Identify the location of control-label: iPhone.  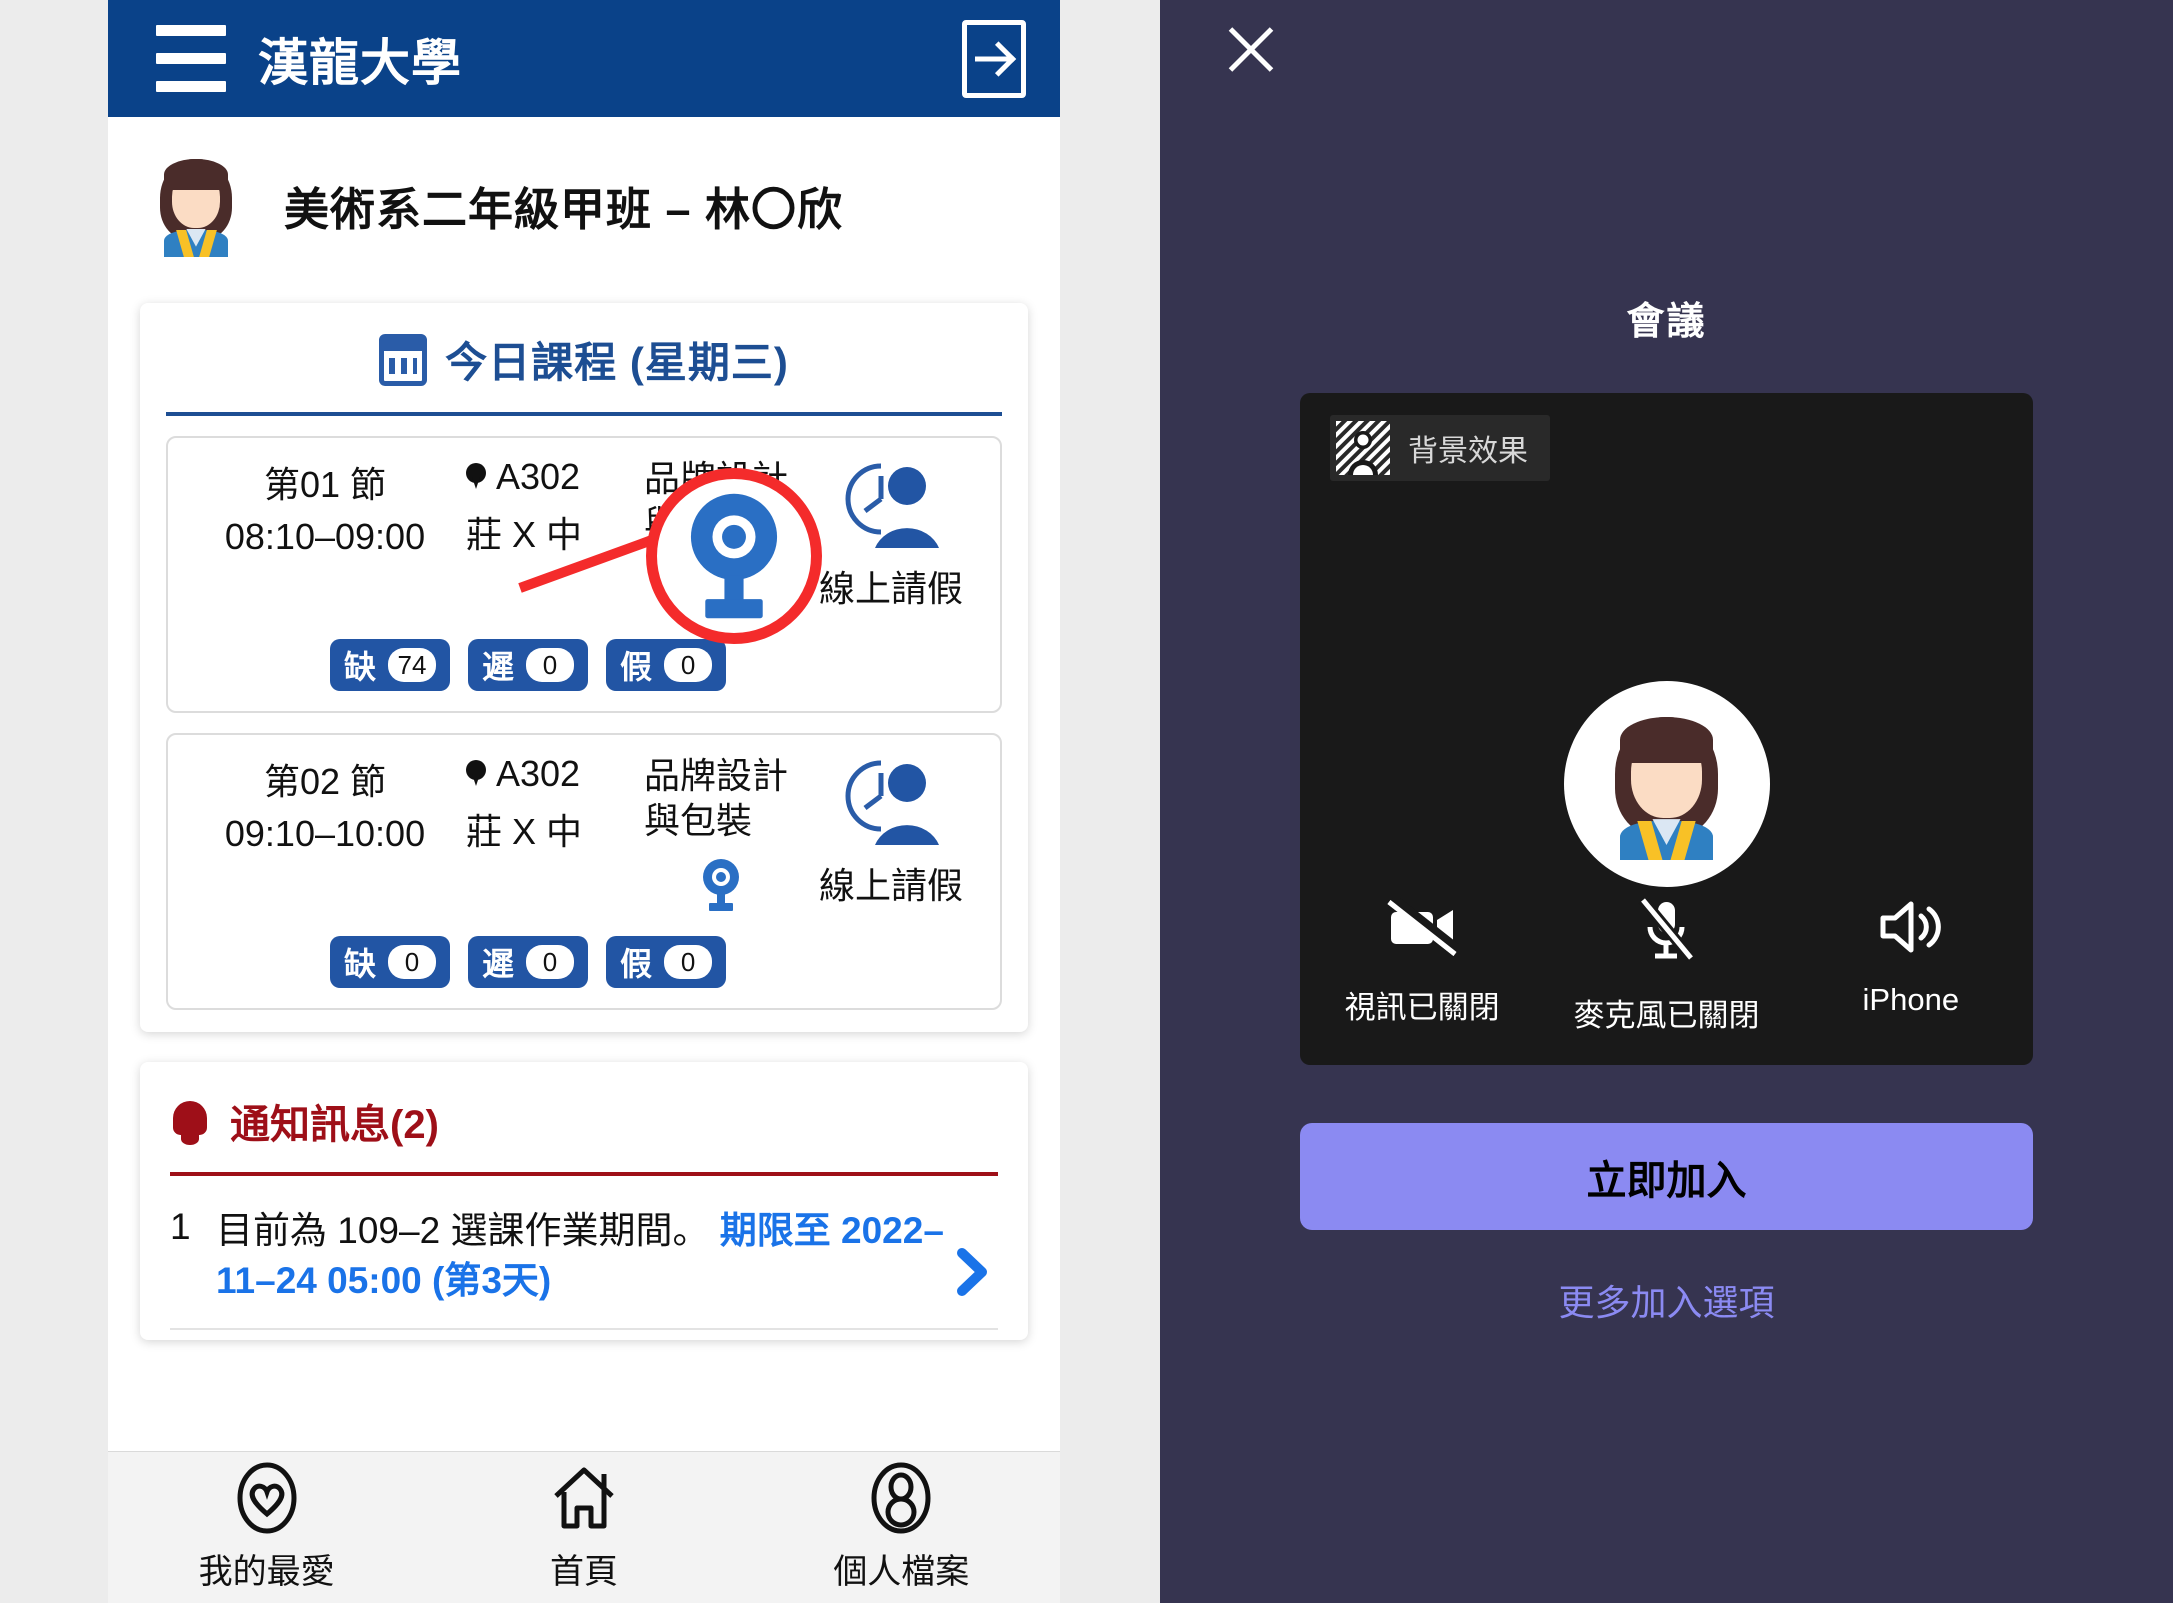
(1911, 999).